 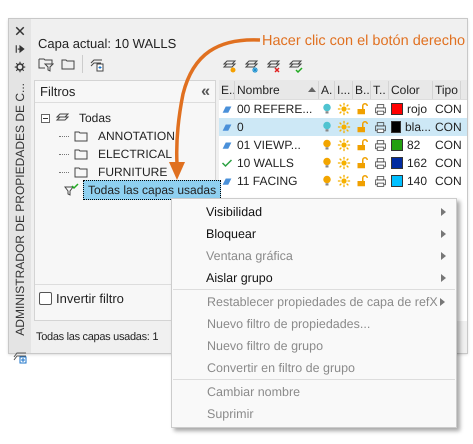 I want to click on tree-item: Todas, so click(x=95, y=118).